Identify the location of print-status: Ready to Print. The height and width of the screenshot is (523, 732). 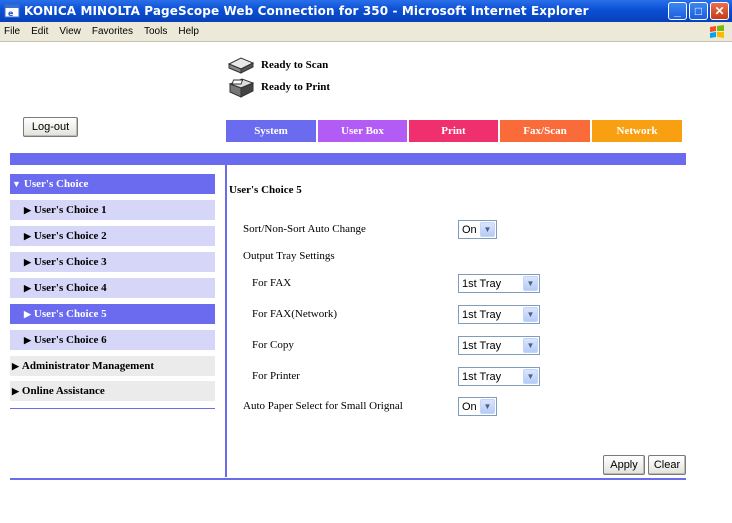
(278, 87).